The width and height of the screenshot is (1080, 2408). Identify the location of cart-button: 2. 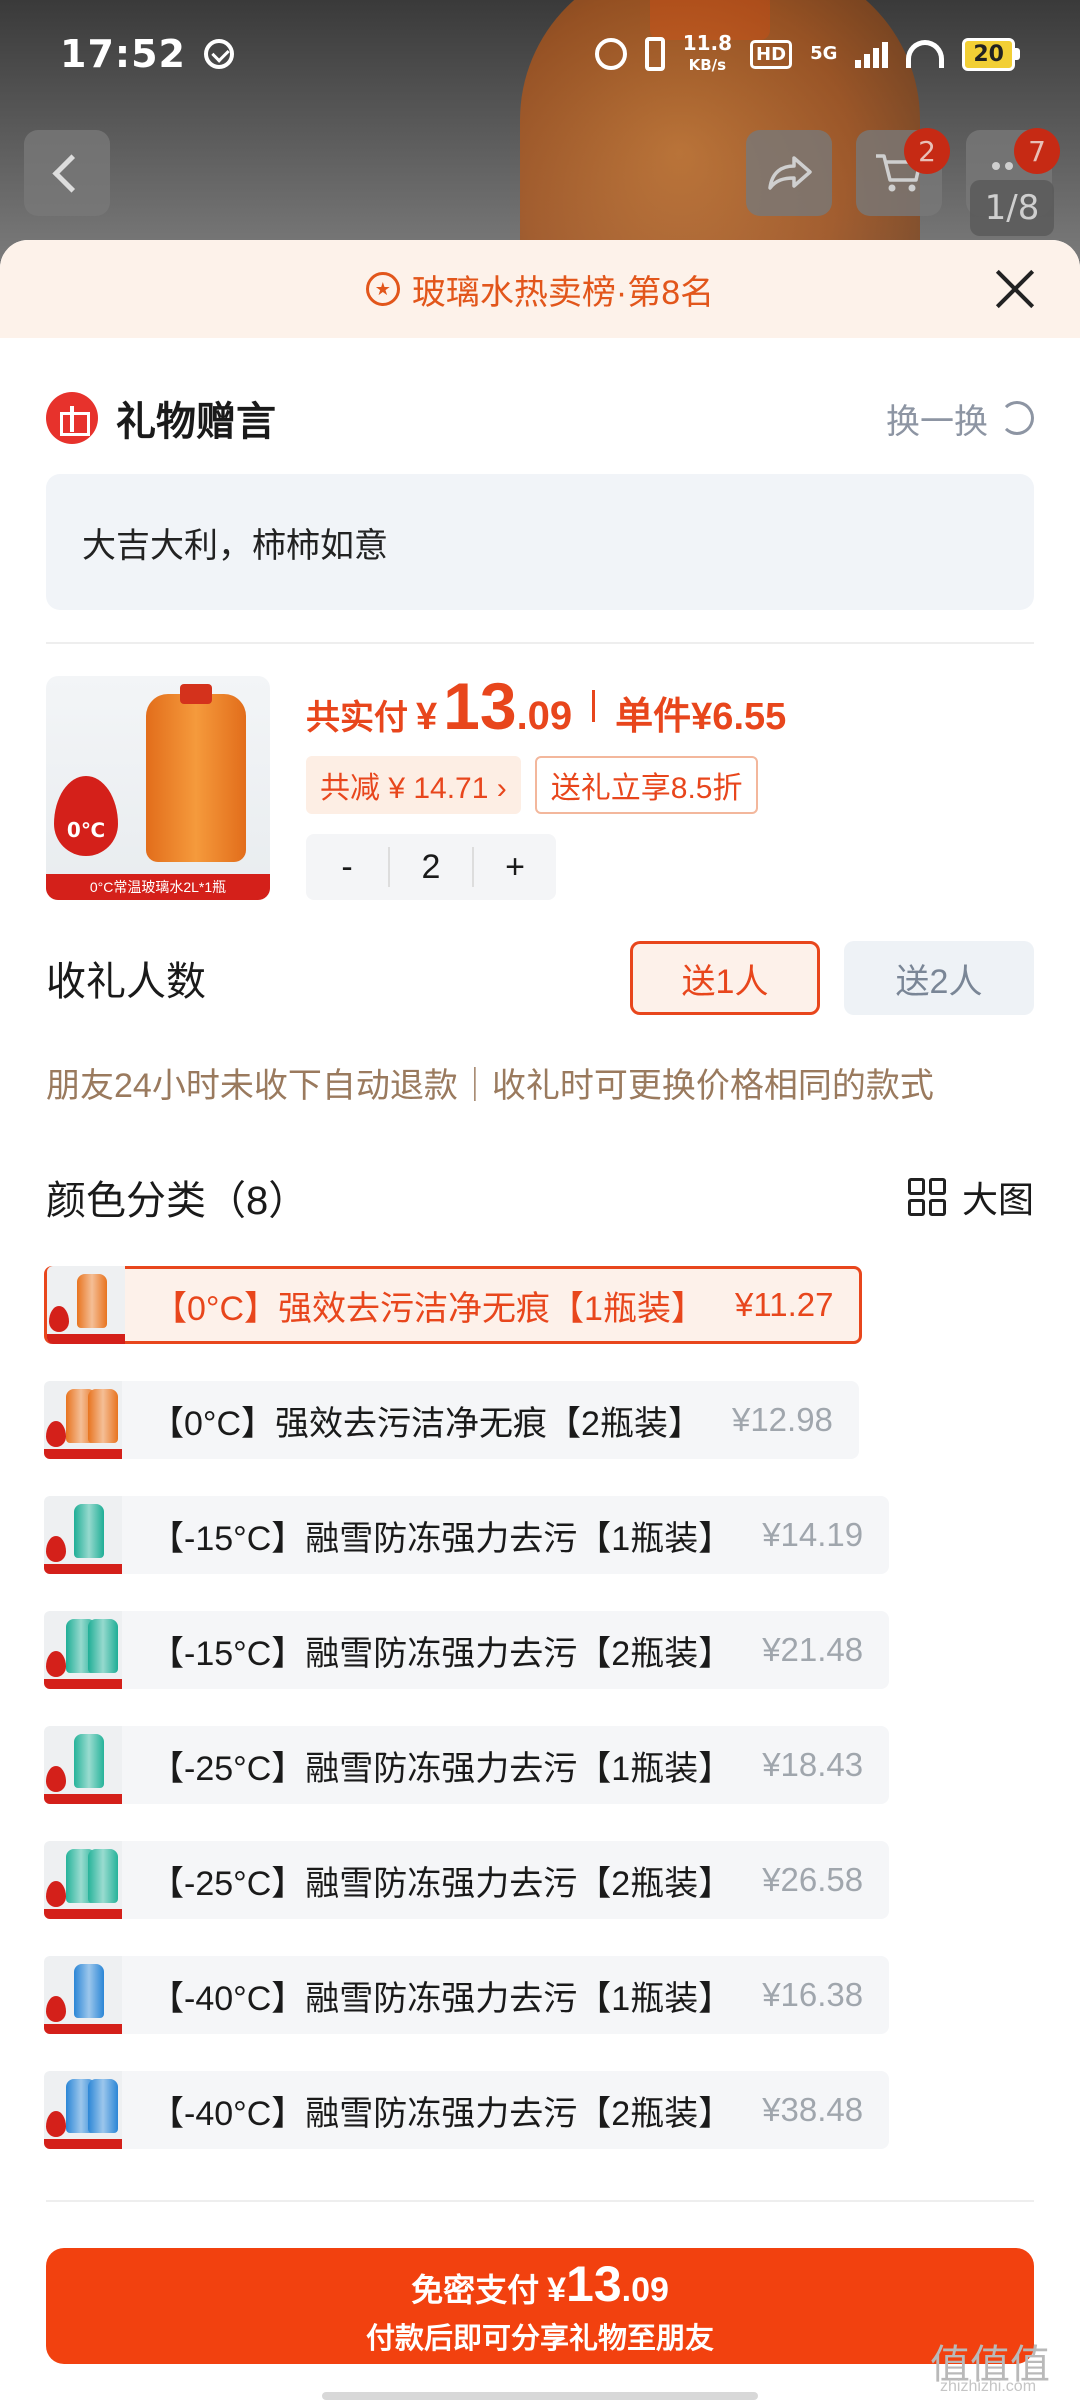
(903, 172).